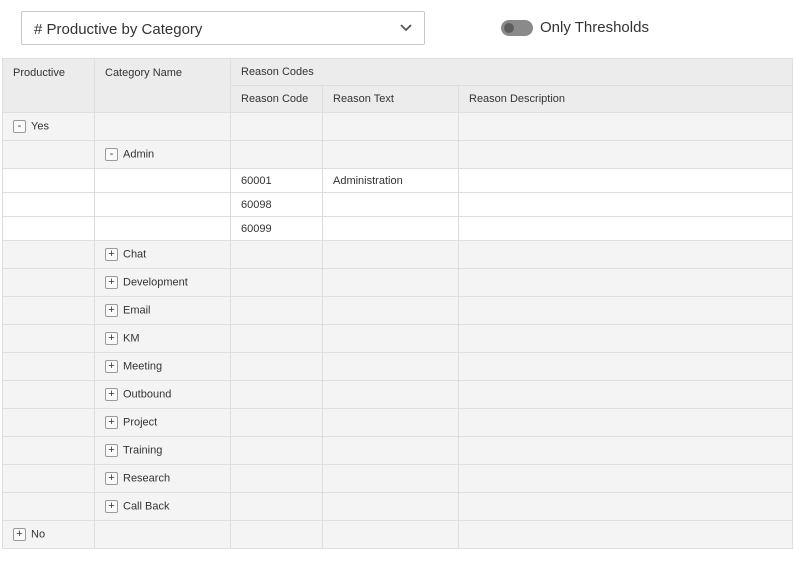 This screenshot has width=795, height=562. I want to click on table-row: 60099, so click(397, 228).